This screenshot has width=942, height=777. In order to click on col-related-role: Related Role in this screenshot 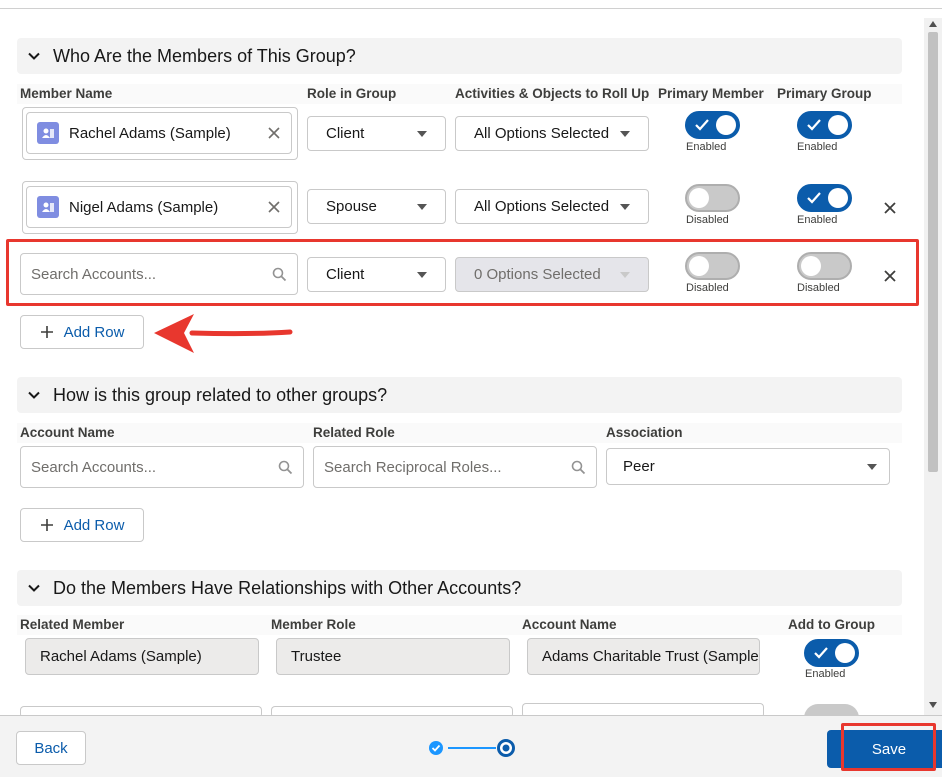, I will do `click(354, 432)`.